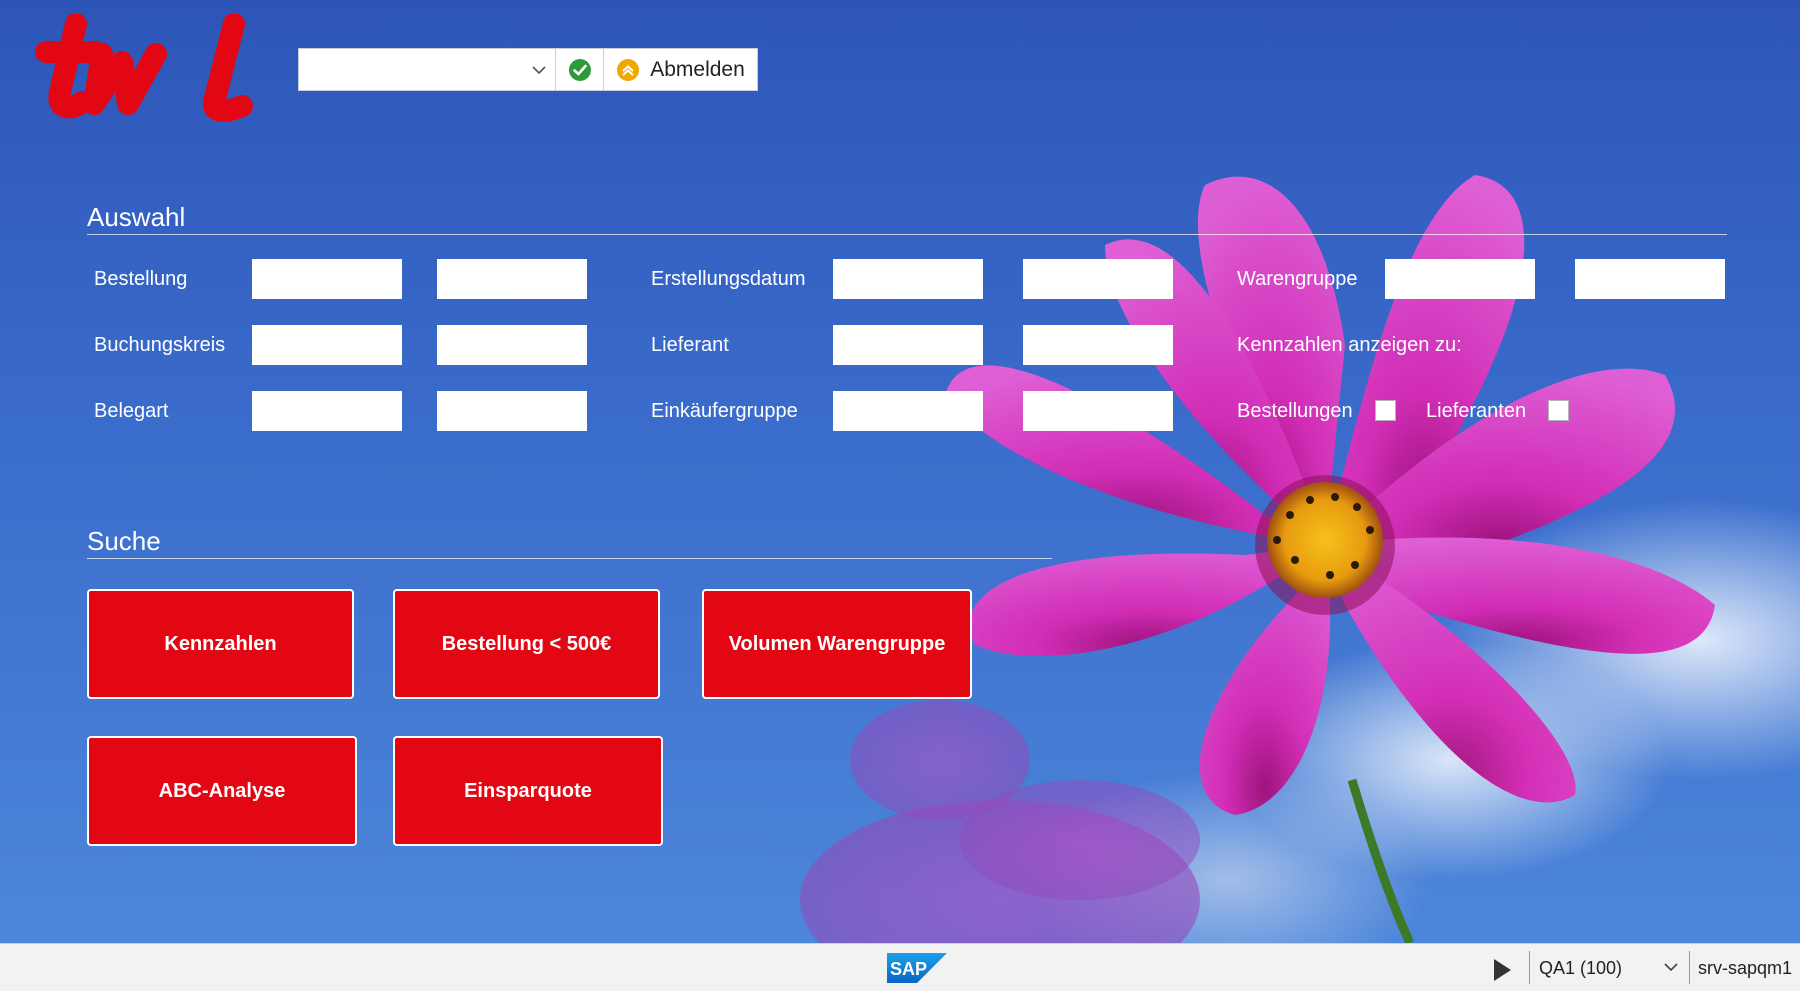 This screenshot has height=991, width=1800. I want to click on bestellung-from-input, so click(327, 279).